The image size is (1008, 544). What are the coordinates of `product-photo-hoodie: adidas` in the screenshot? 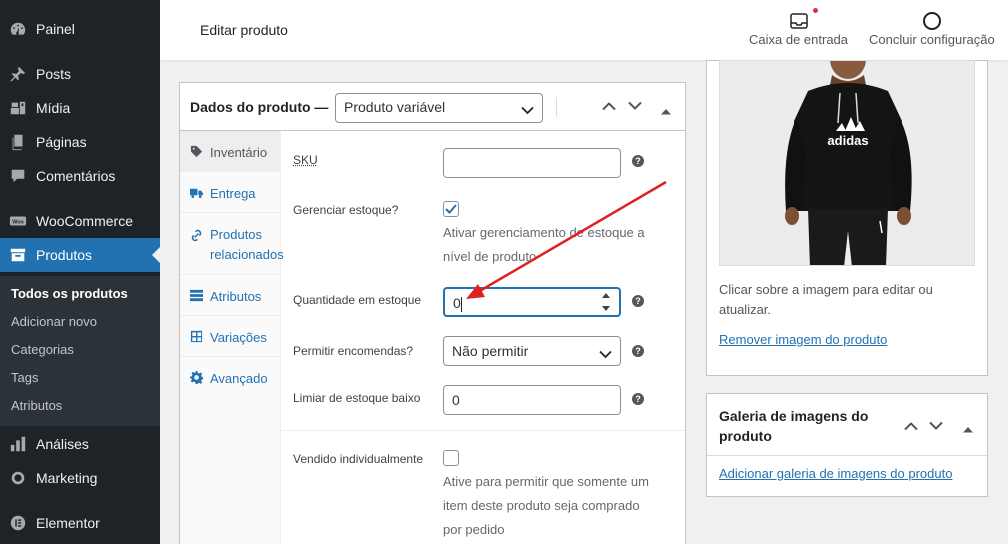 It's located at (847, 163).